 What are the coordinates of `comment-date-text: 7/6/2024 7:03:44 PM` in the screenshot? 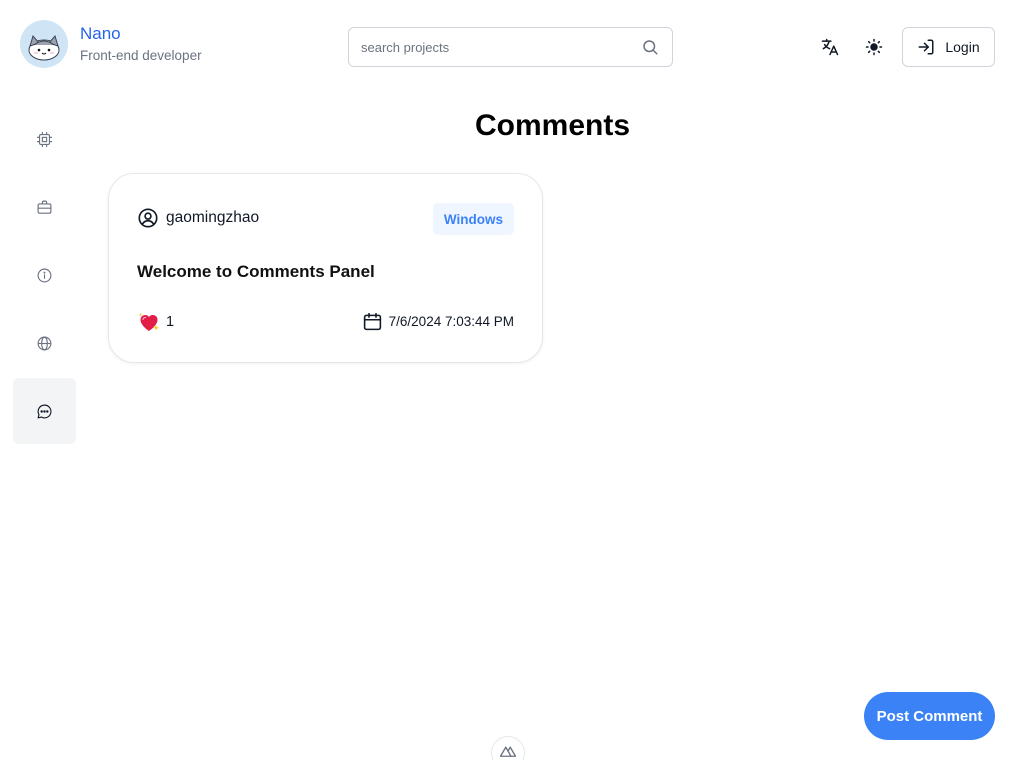 It's located at (451, 321).